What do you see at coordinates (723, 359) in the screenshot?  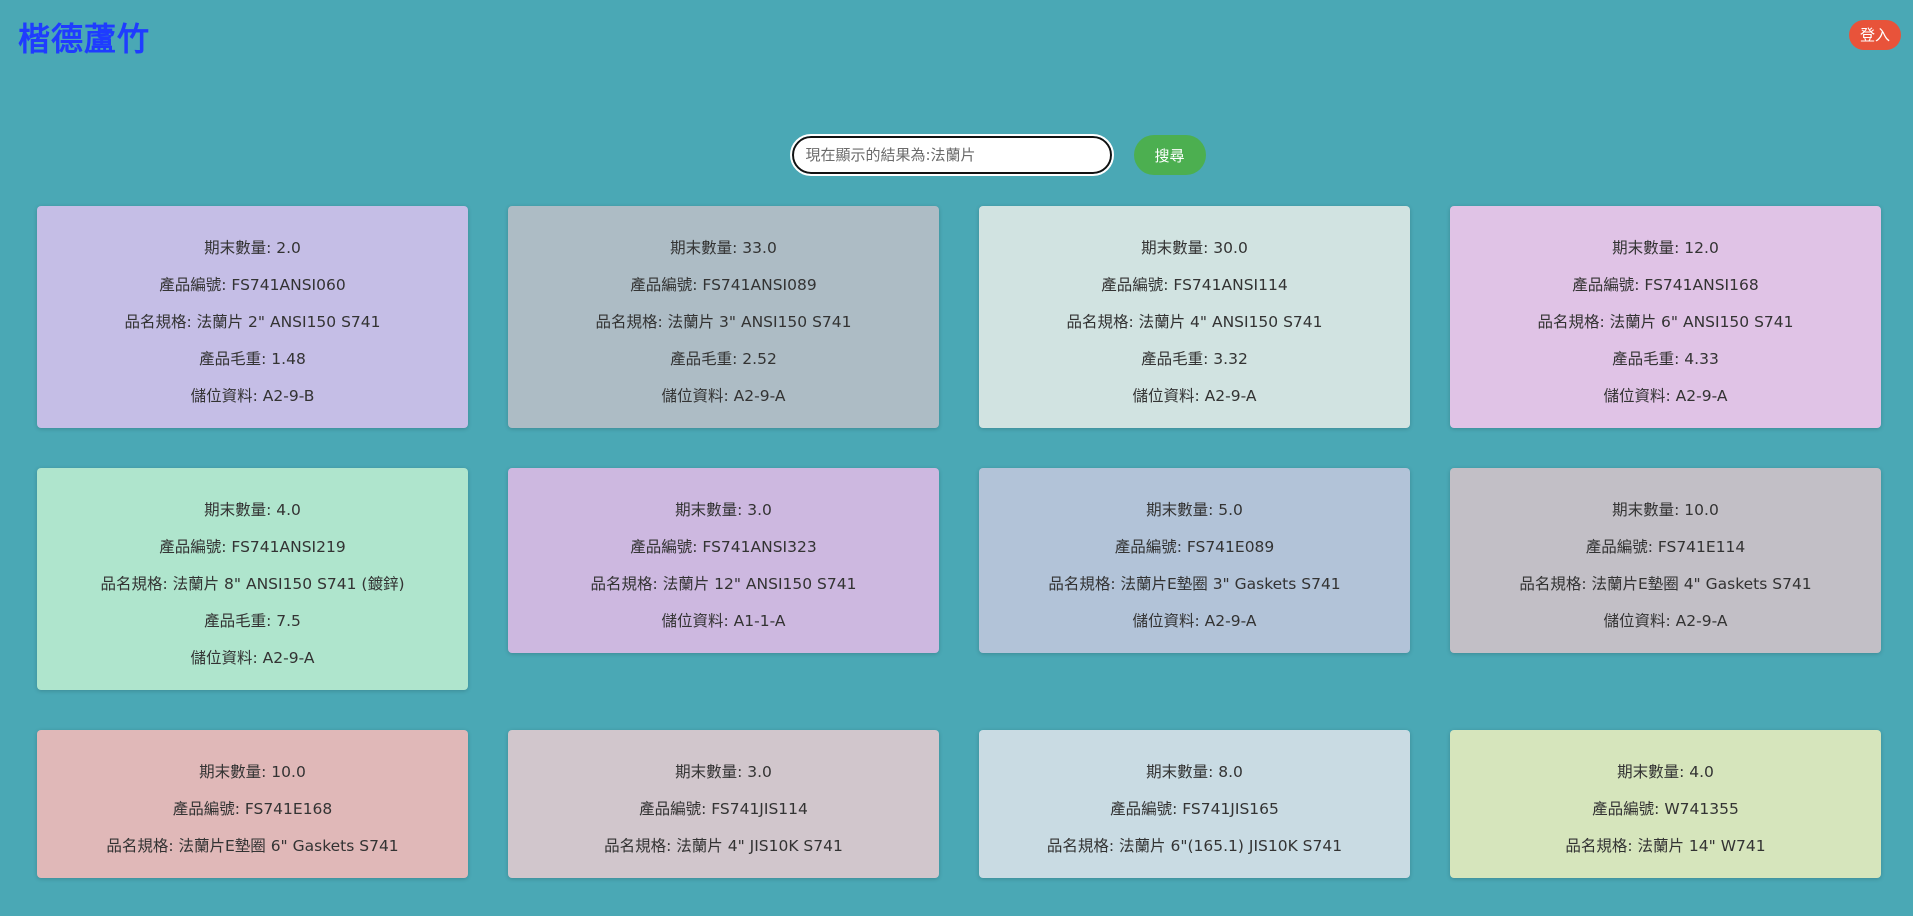 I see `card-gross-weight: 產品毛重: 2.52` at bounding box center [723, 359].